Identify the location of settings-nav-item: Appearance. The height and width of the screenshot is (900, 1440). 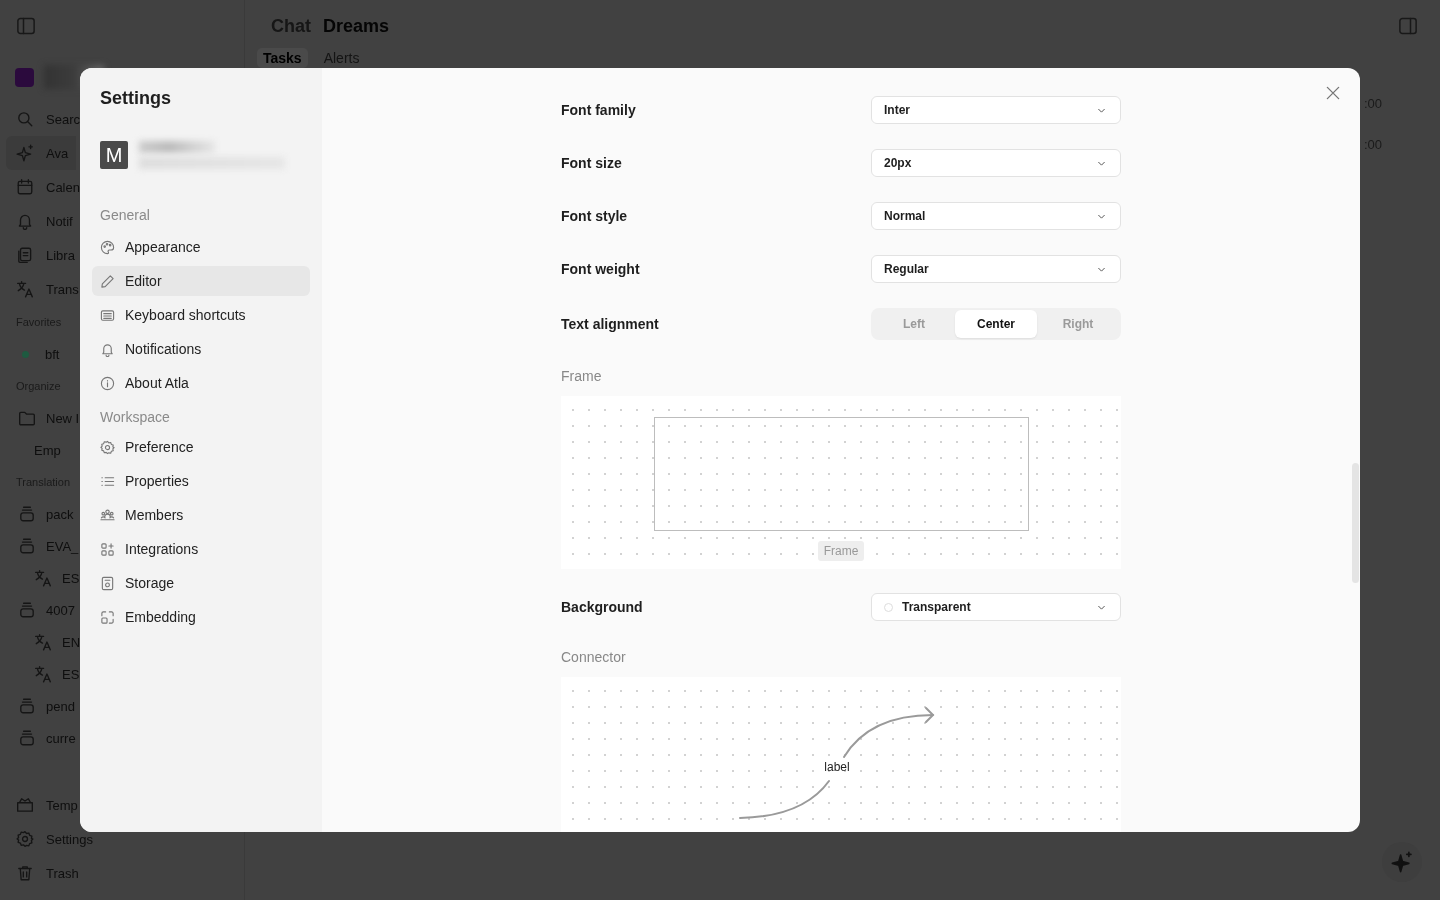
(201, 247).